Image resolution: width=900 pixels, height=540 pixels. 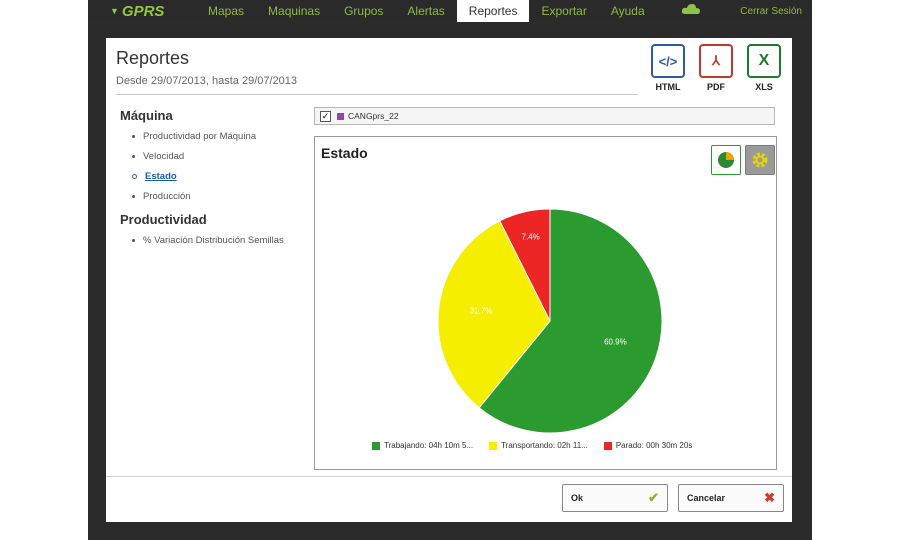 I want to click on nav-maquinas: Maquinas, so click(x=294, y=11).